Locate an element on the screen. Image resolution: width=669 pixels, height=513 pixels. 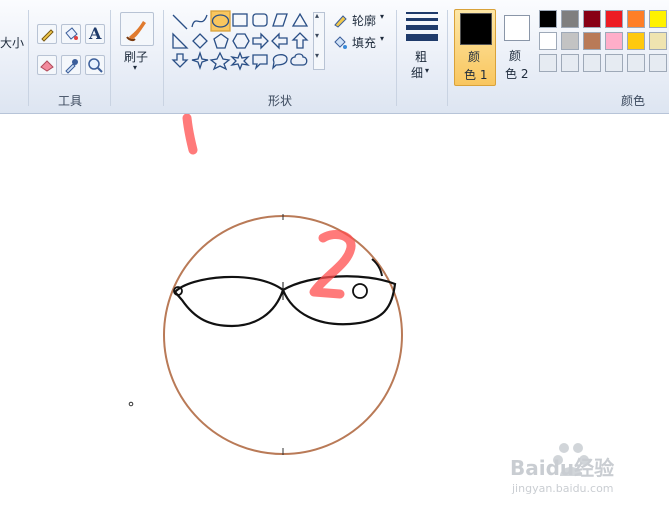
brush-button is located at coordinates (137, 29).